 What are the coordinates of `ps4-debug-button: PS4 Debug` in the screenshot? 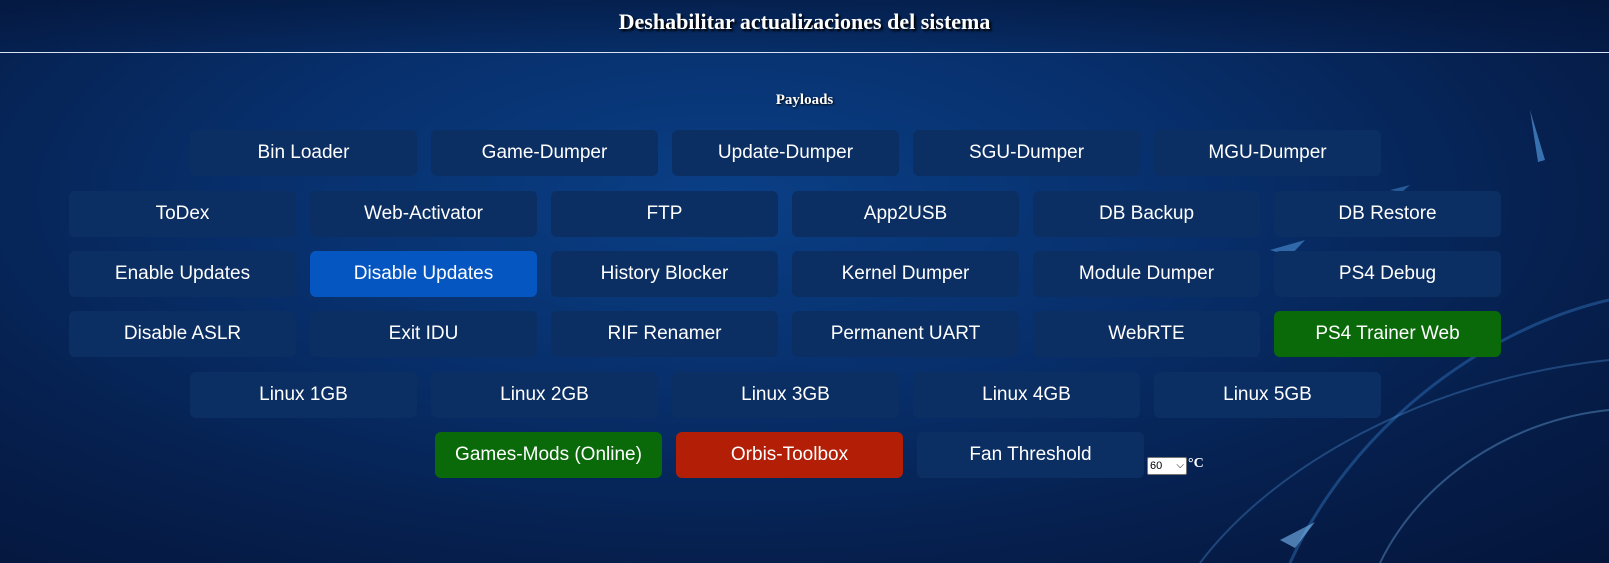 It's located at (1387, 274).